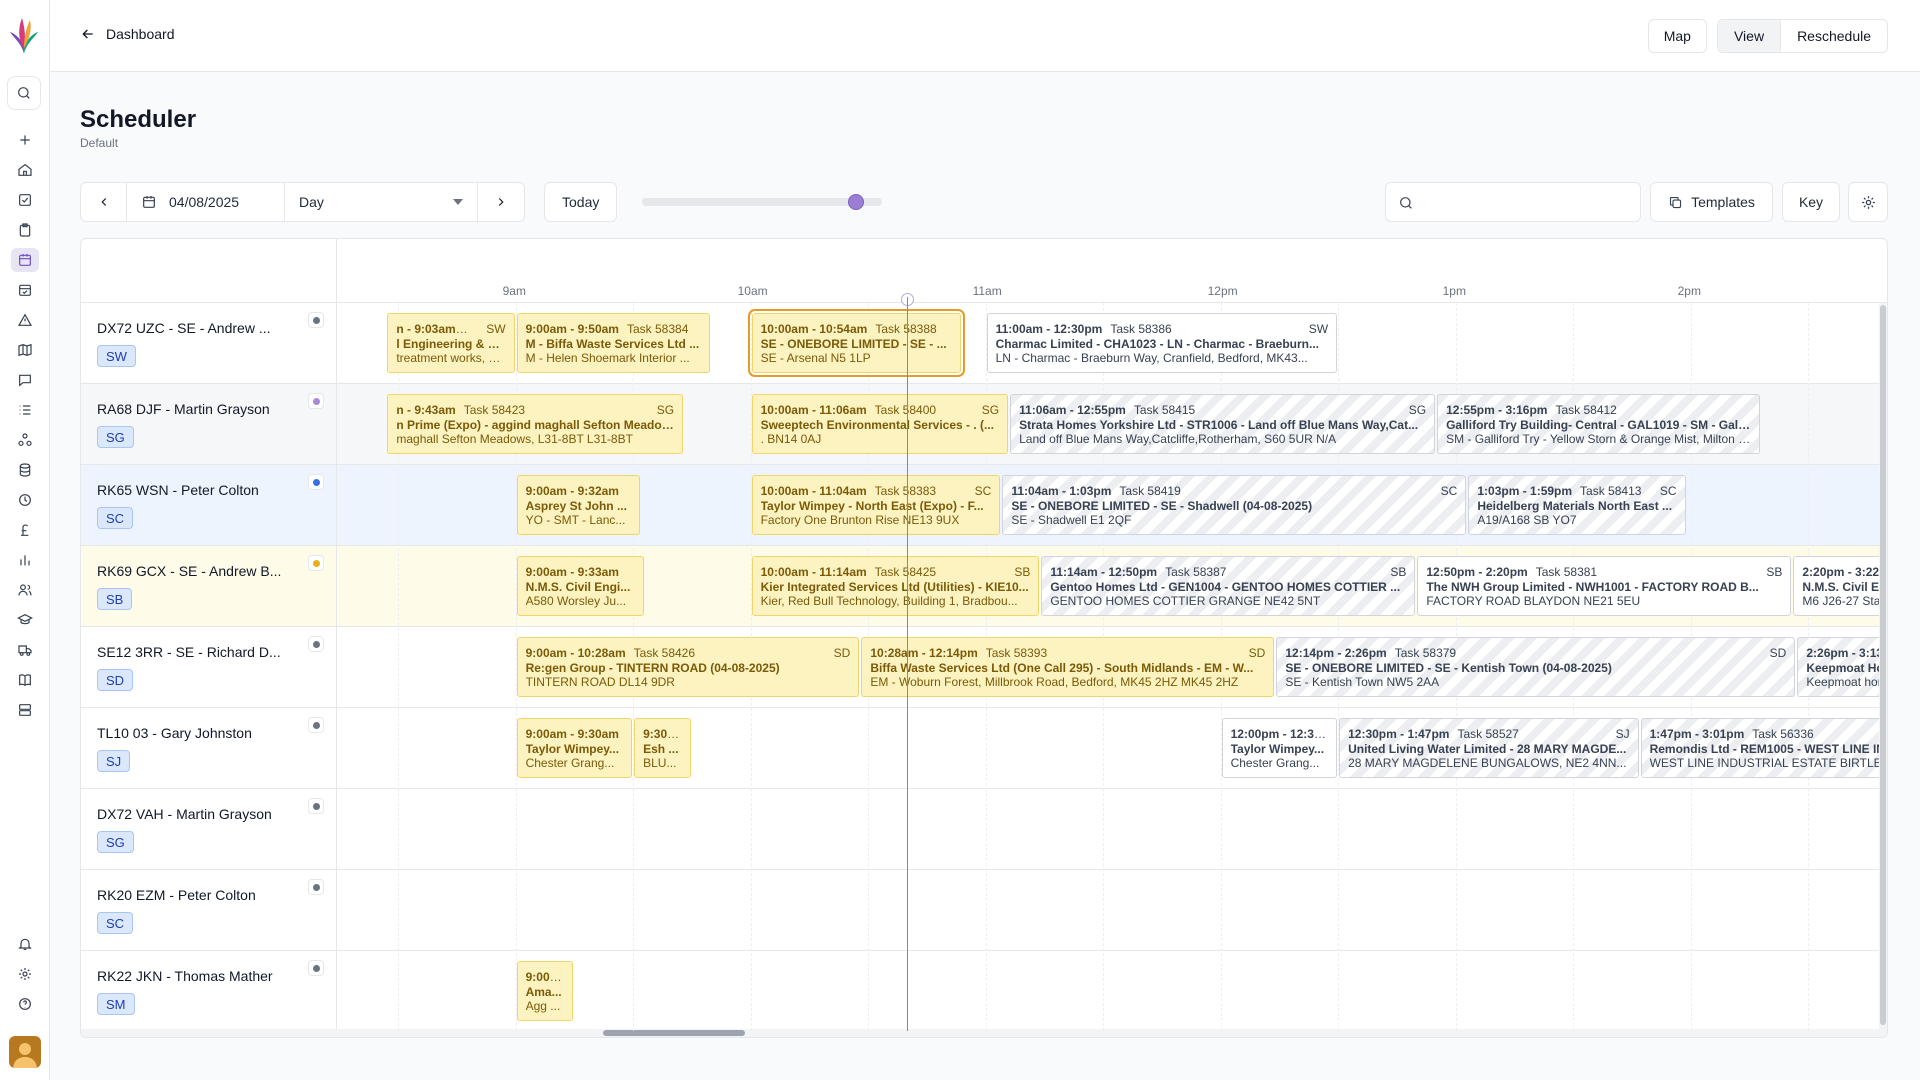 This screenshot has height=1080, width=1920. What do you see at coordinates (209, 343) in the screenshot?
I see `resource-cell: DX72 UZC - SE - Andrew ... SW` at bounding box center [209, 343].